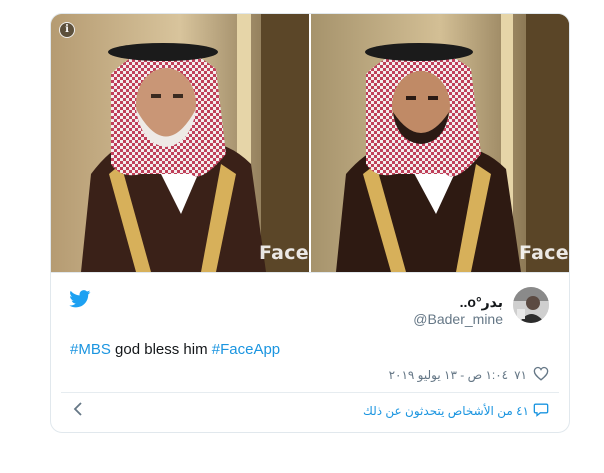 The width and height of the screenshot is (604, 473). What do you see at coordinates (541, 411) in the screenshot?
I see `speech-bubble-icon` at bounding box center [541, 411].